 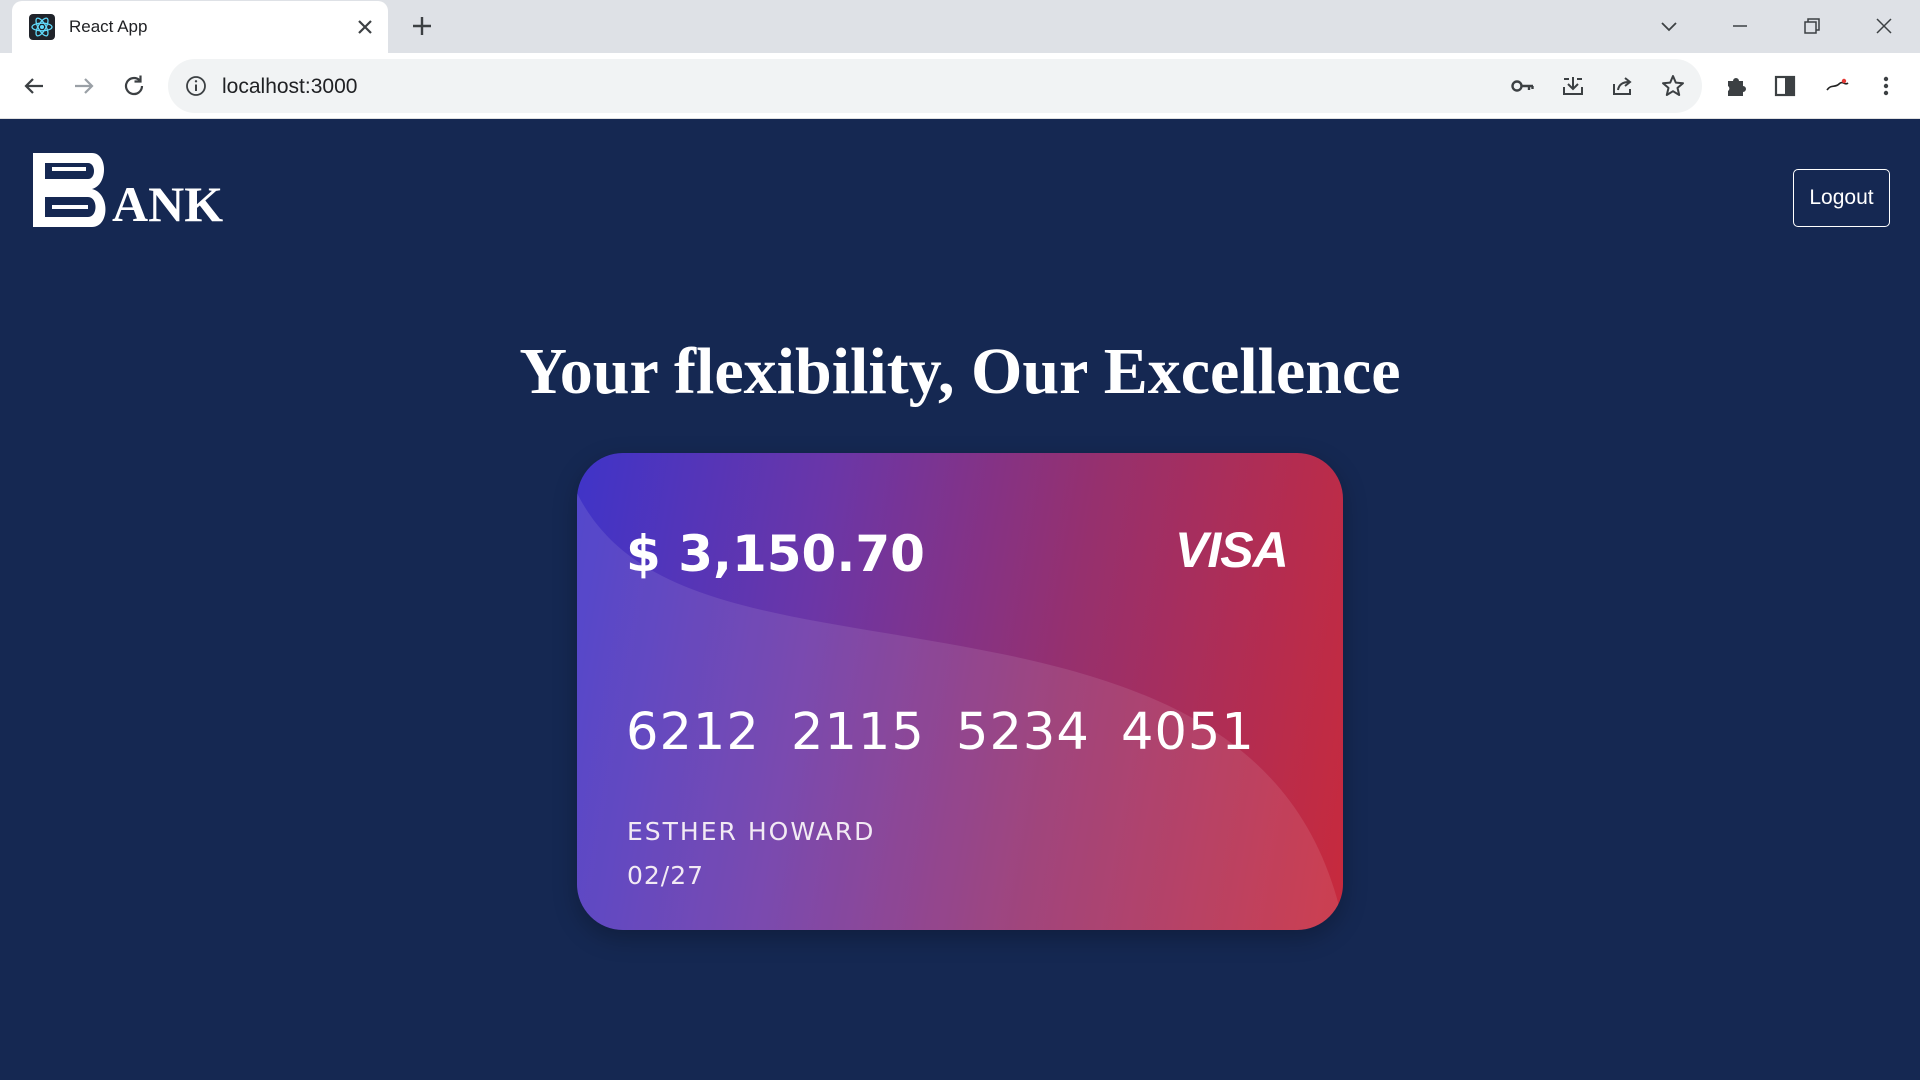 What do you see at coordinates (960, 26) in the screenshot?
I see `browser-tab-strip: React App` at bounding box center [960, 26].